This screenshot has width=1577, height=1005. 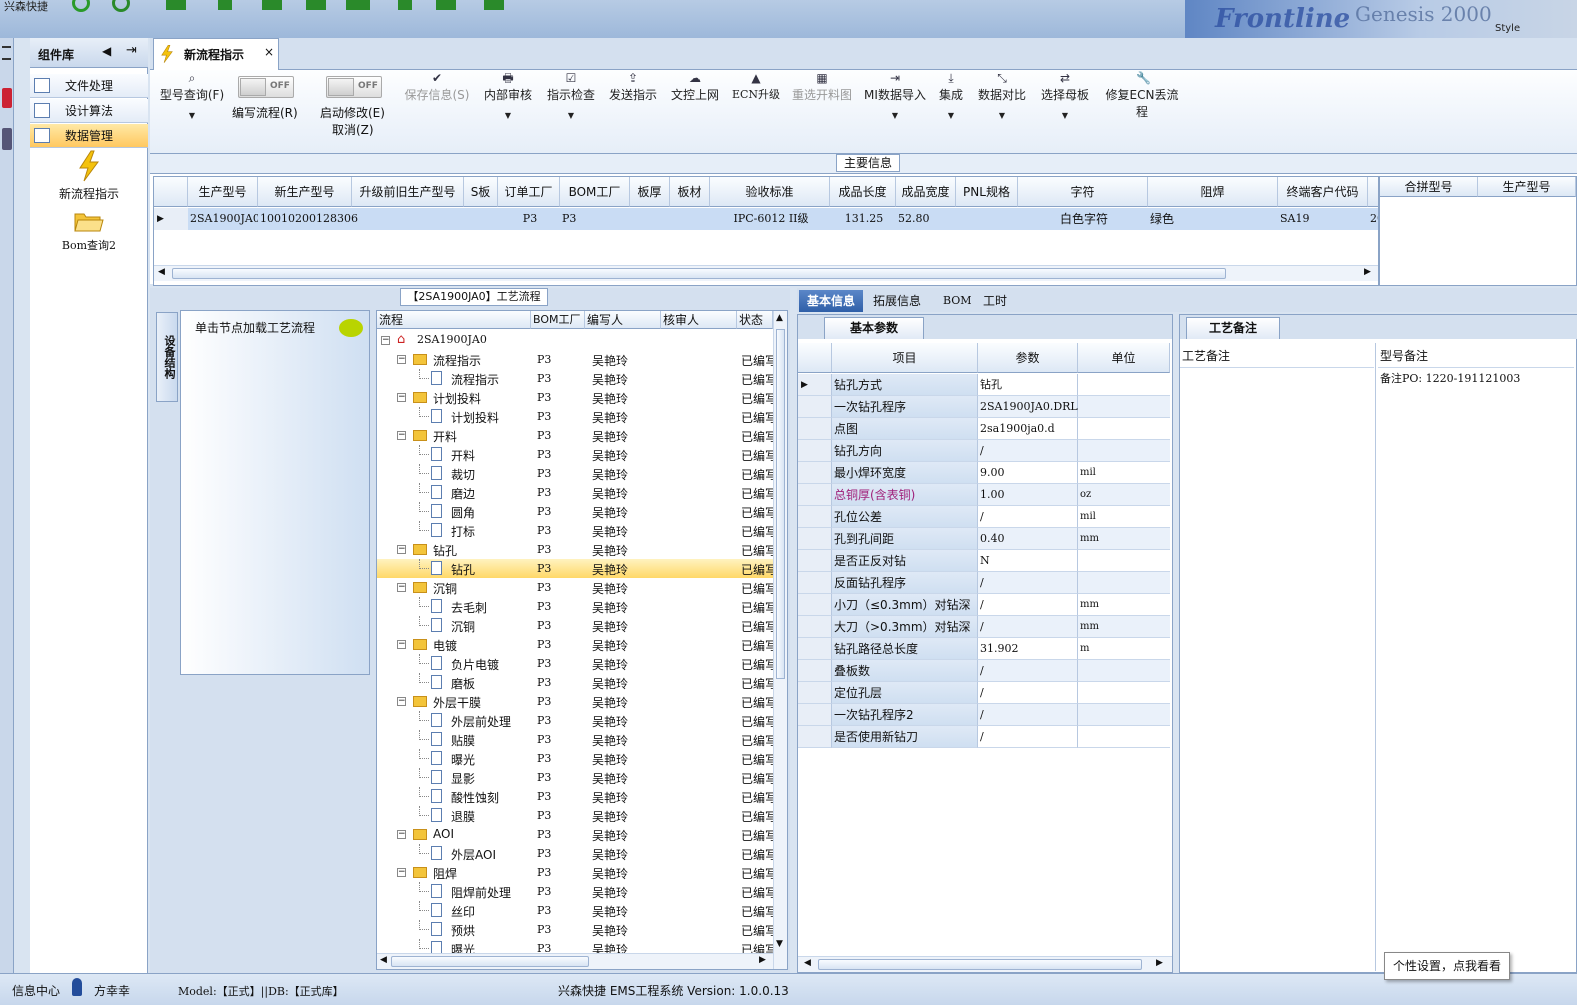 What do you see at coordinates (481, 192) in the screenshot?
I see `column-header: S板` at bounding box center [481, 192].